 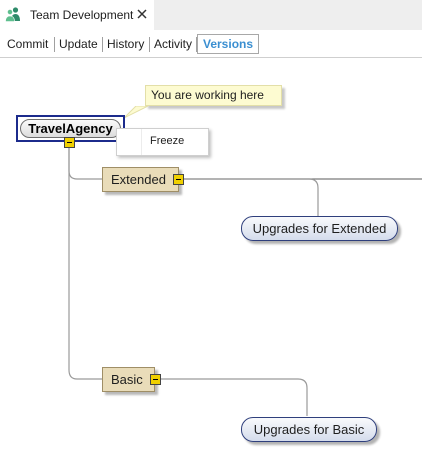 What do you see at coordinates (128, 379) in the screenshot?
I see `version-node-basic: Basic` at bounding box center [128, 379].